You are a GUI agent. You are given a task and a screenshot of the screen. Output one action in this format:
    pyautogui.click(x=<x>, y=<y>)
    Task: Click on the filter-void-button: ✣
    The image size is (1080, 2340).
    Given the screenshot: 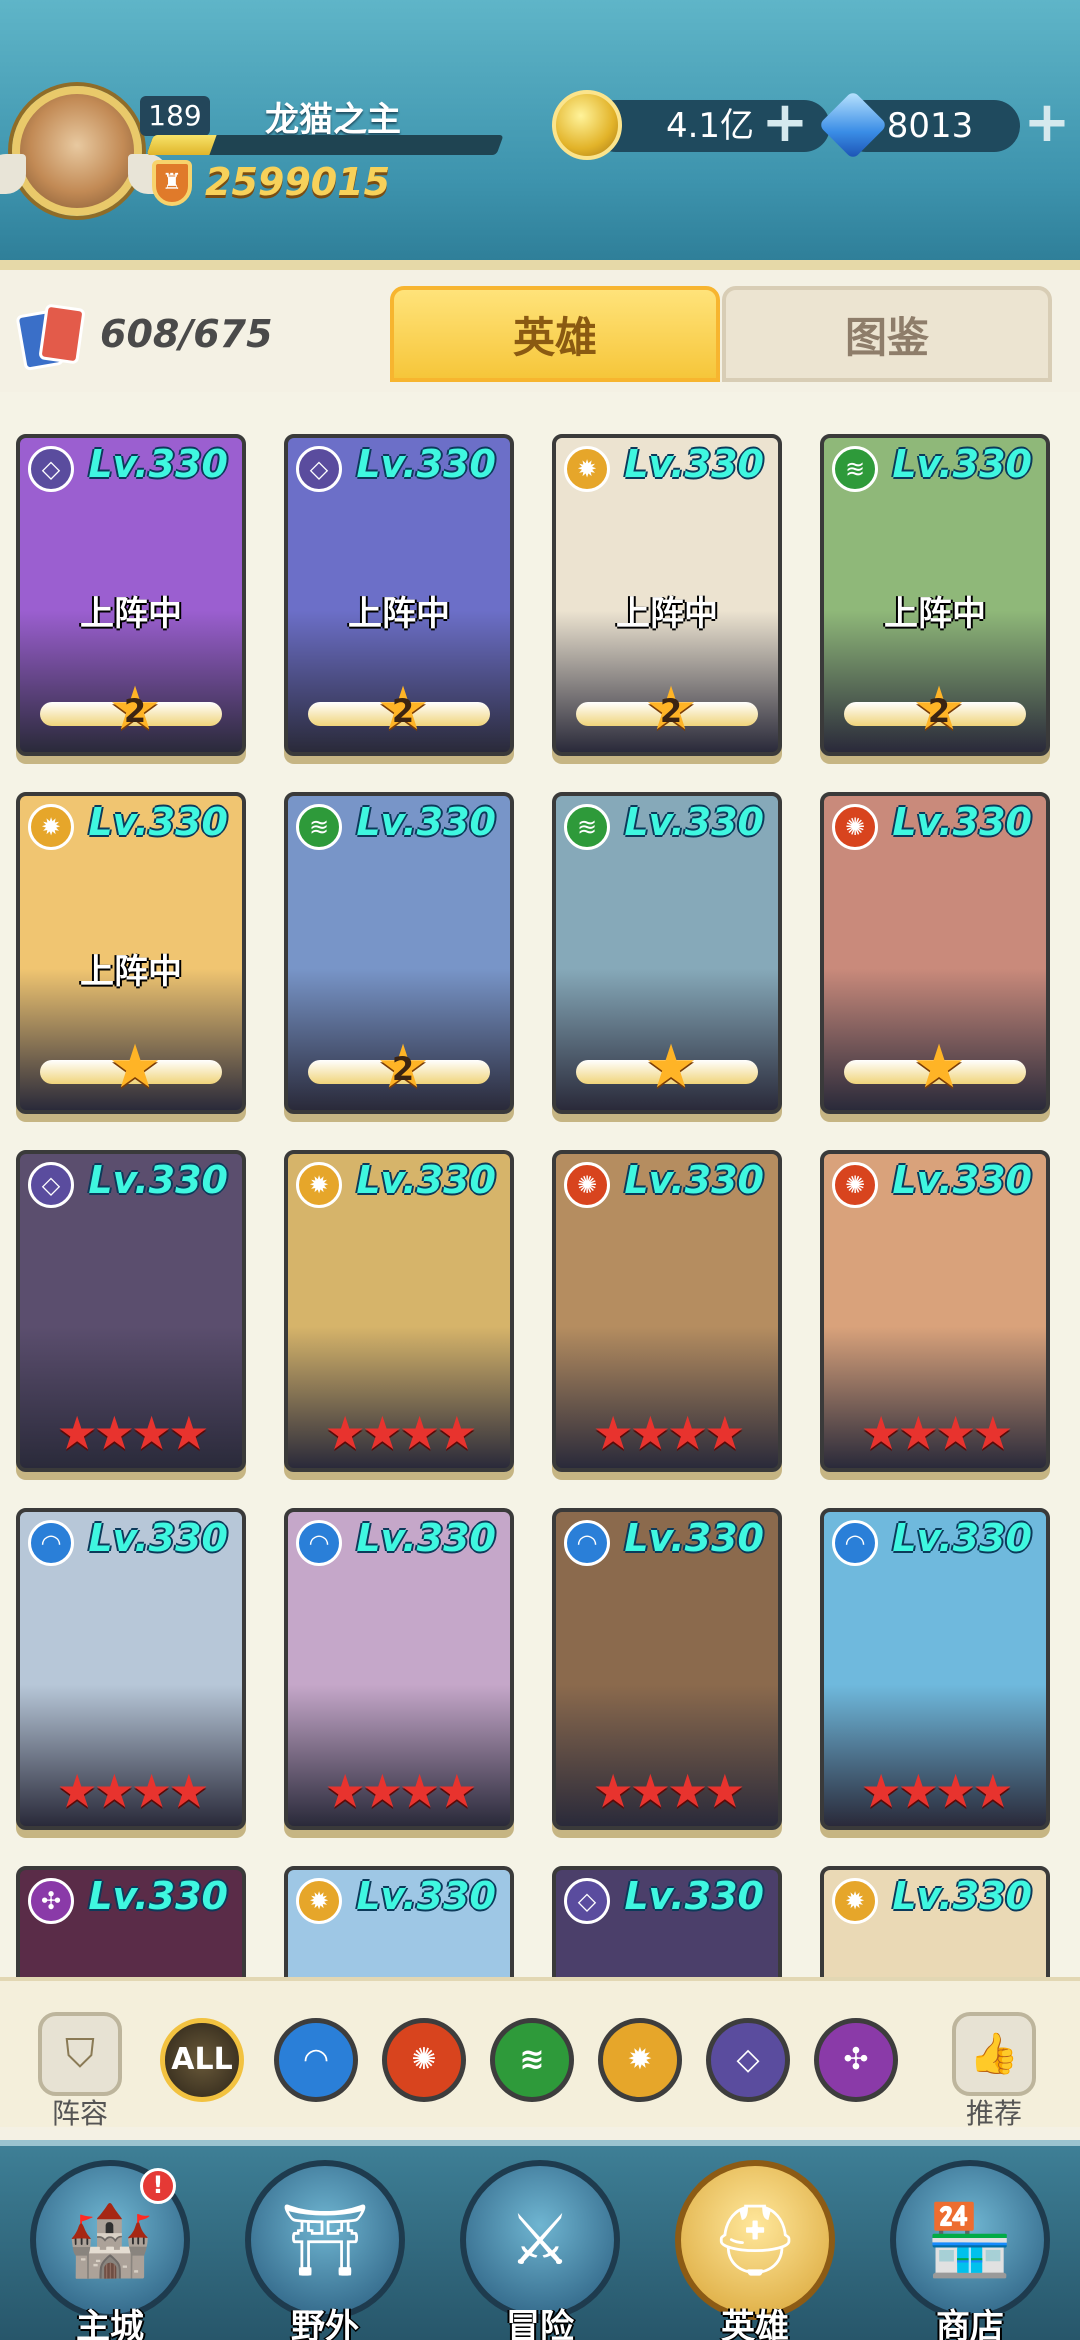 What is the action you would take?
    pyautogui.click(x=856, y=2060)
    